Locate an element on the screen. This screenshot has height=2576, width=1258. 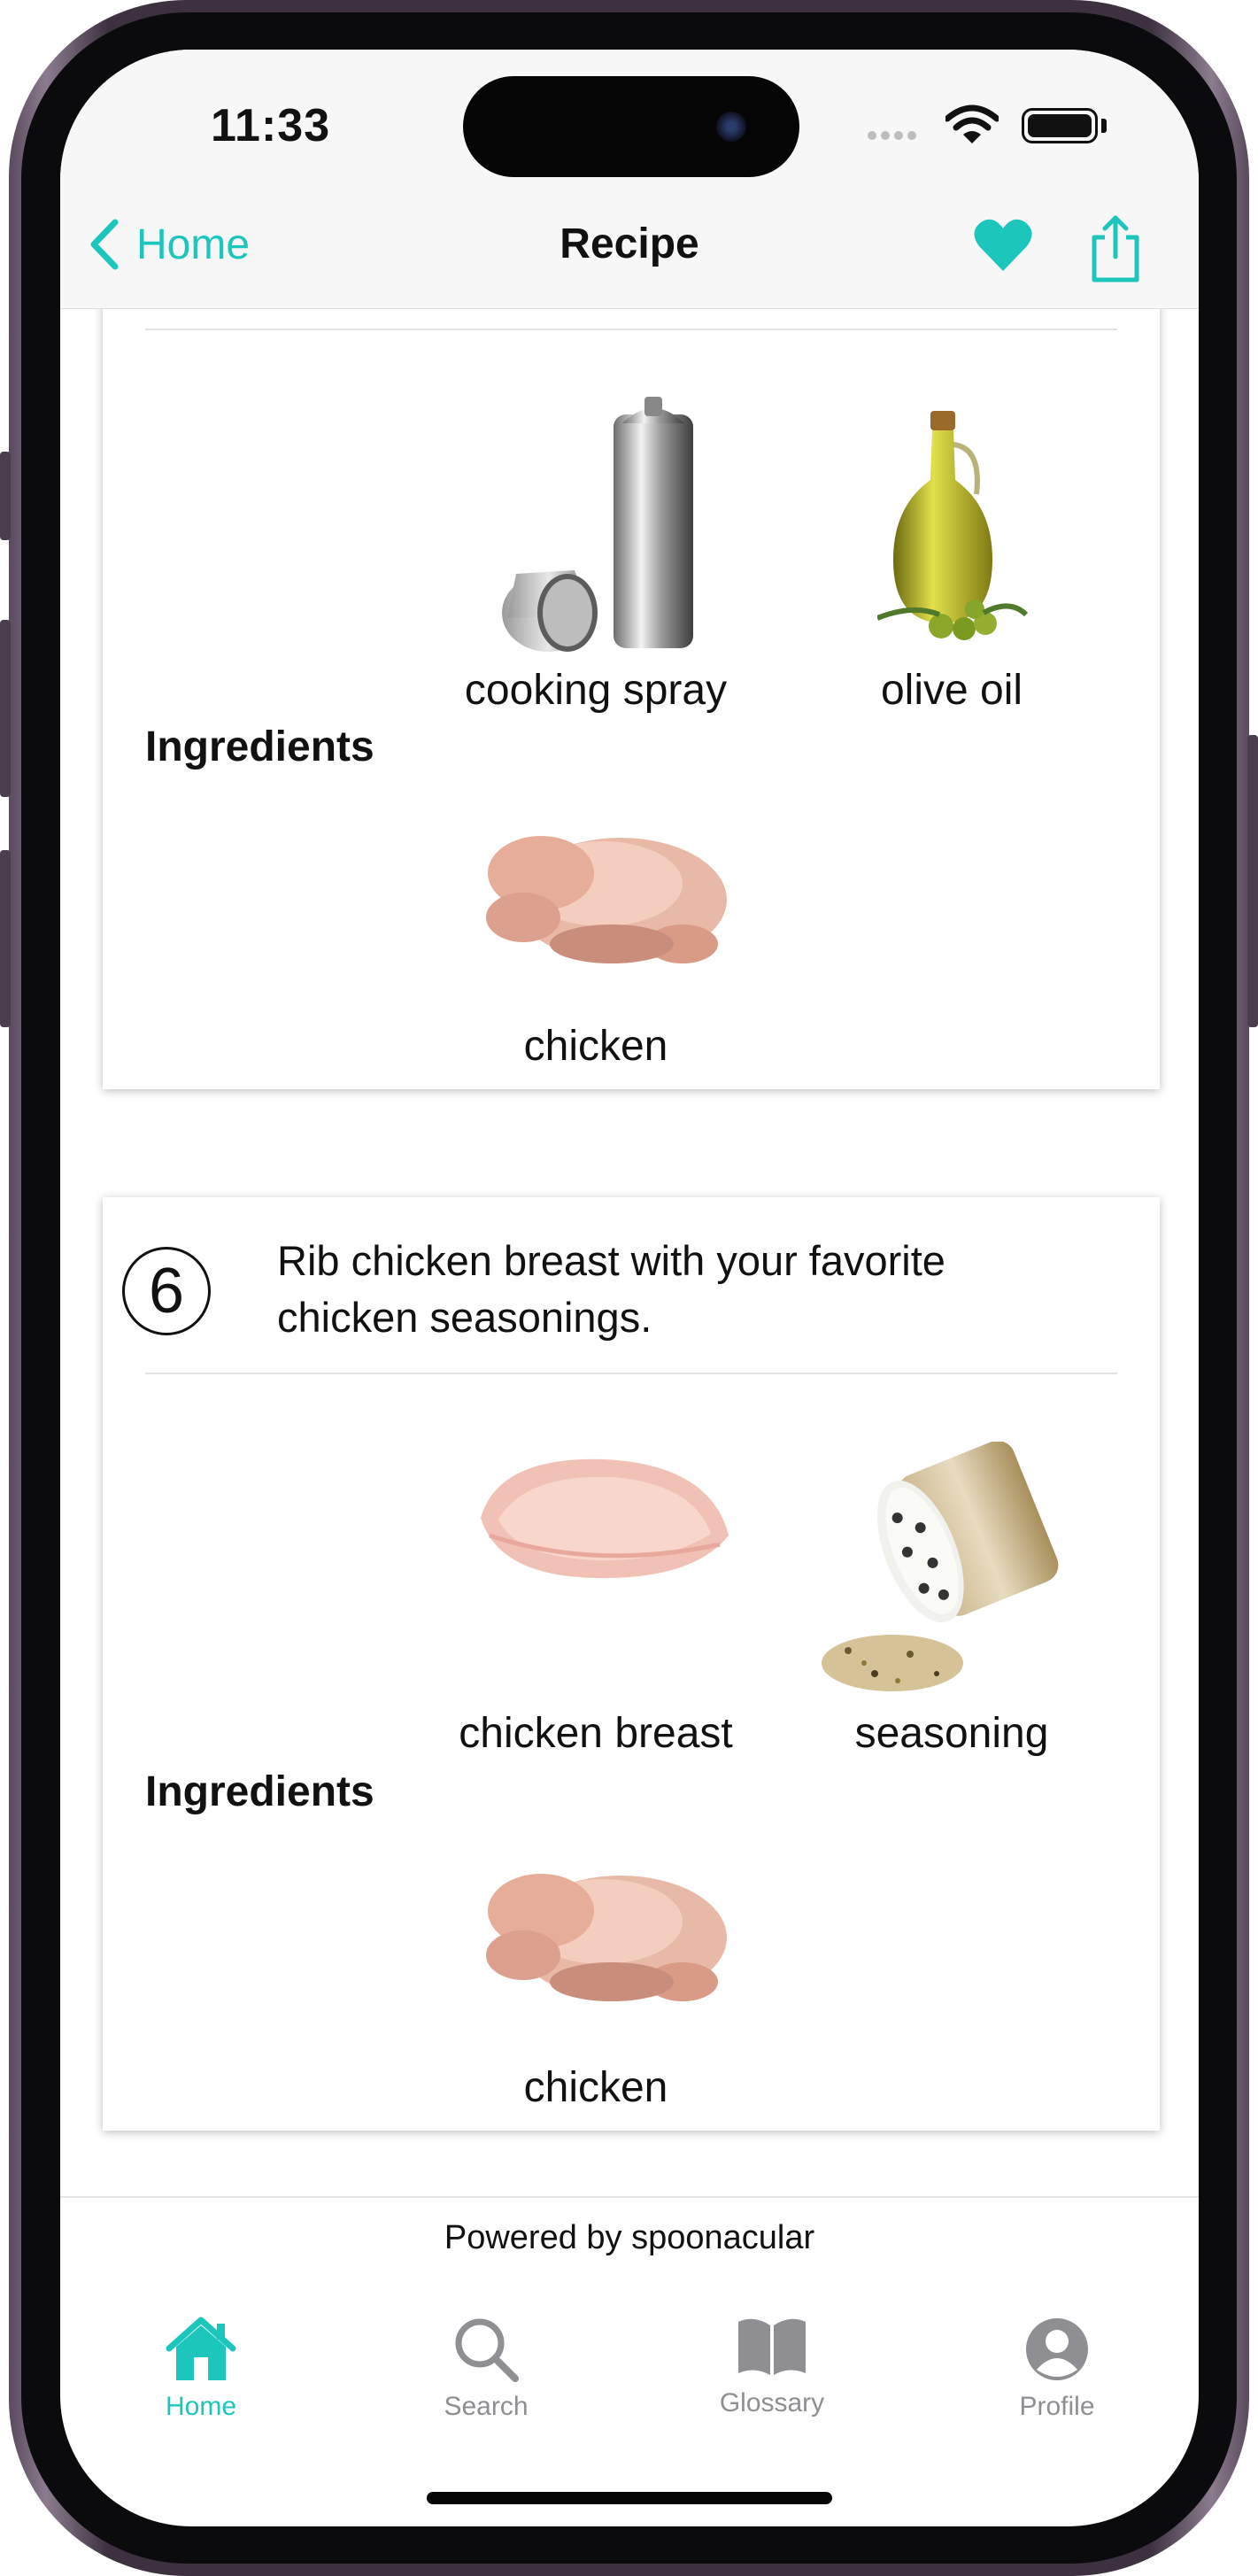
step-instruction-line: Rib chicken breast with your favorite is located at coordinates (611, 1260).